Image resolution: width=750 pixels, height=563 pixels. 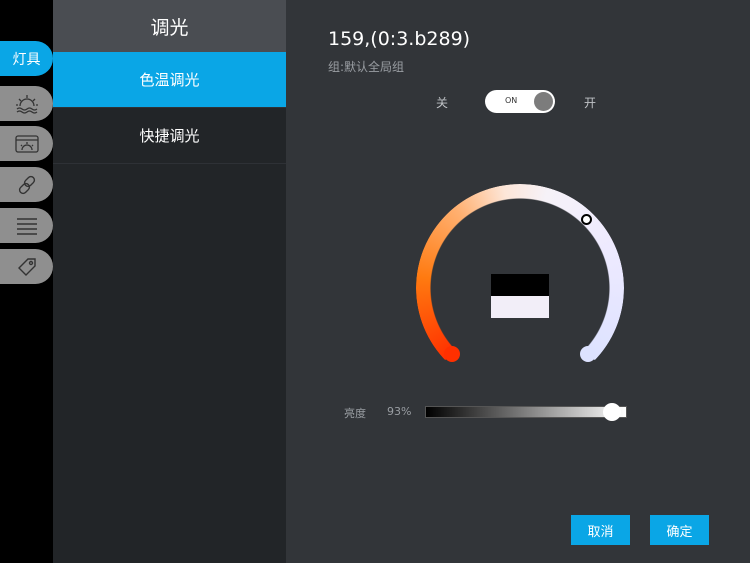 I want to click on tag-icon, so click(x=26, y=266).